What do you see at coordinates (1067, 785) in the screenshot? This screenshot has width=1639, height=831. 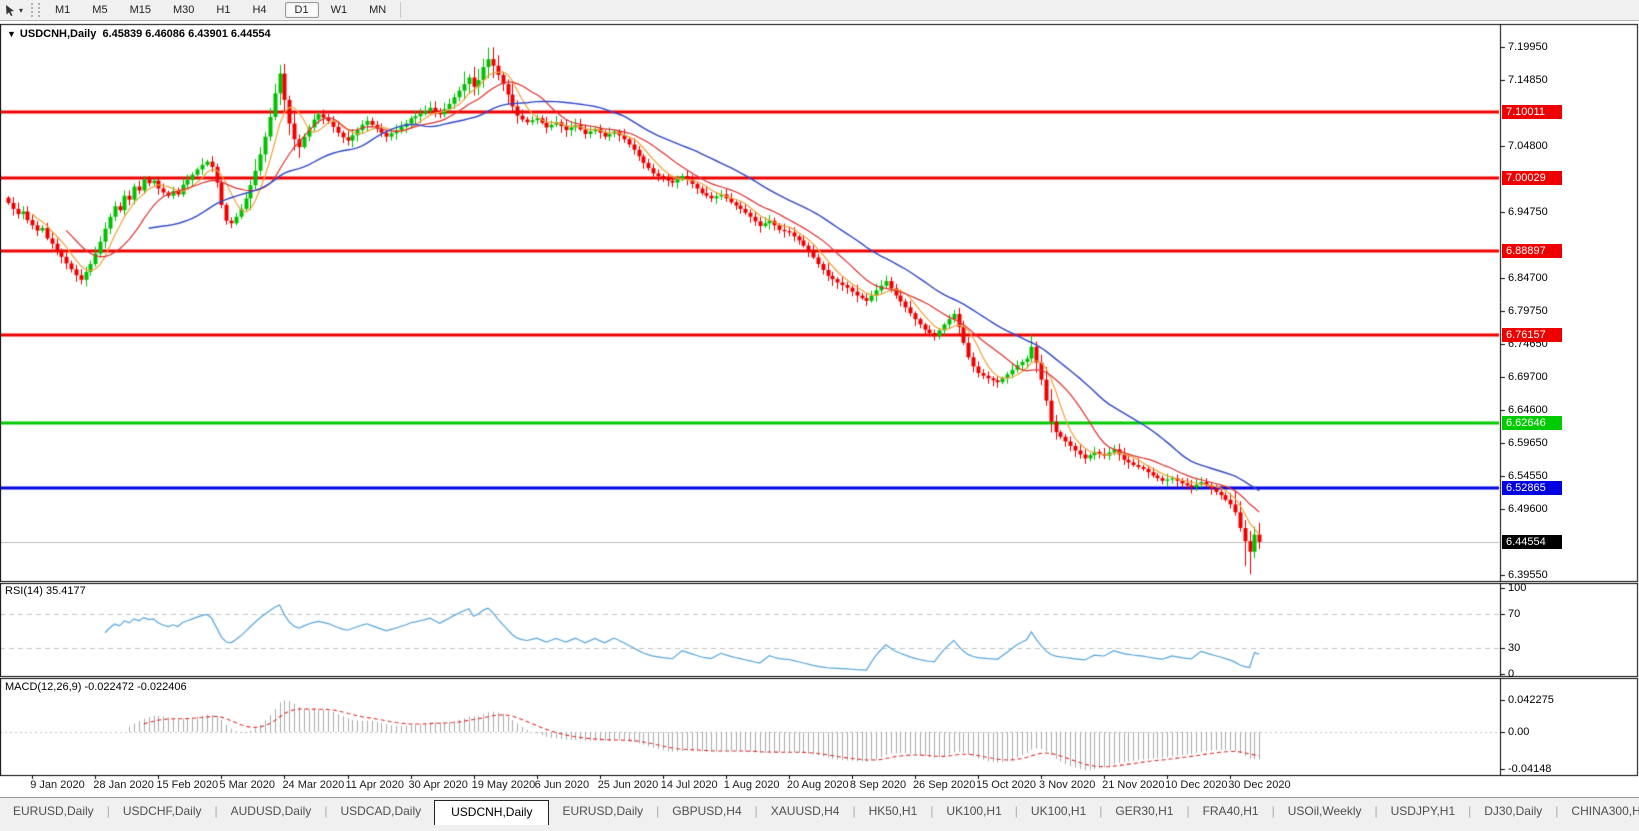 I see `date-axis-label: 3 Nov 2020` at bounding box center [1067, 785].